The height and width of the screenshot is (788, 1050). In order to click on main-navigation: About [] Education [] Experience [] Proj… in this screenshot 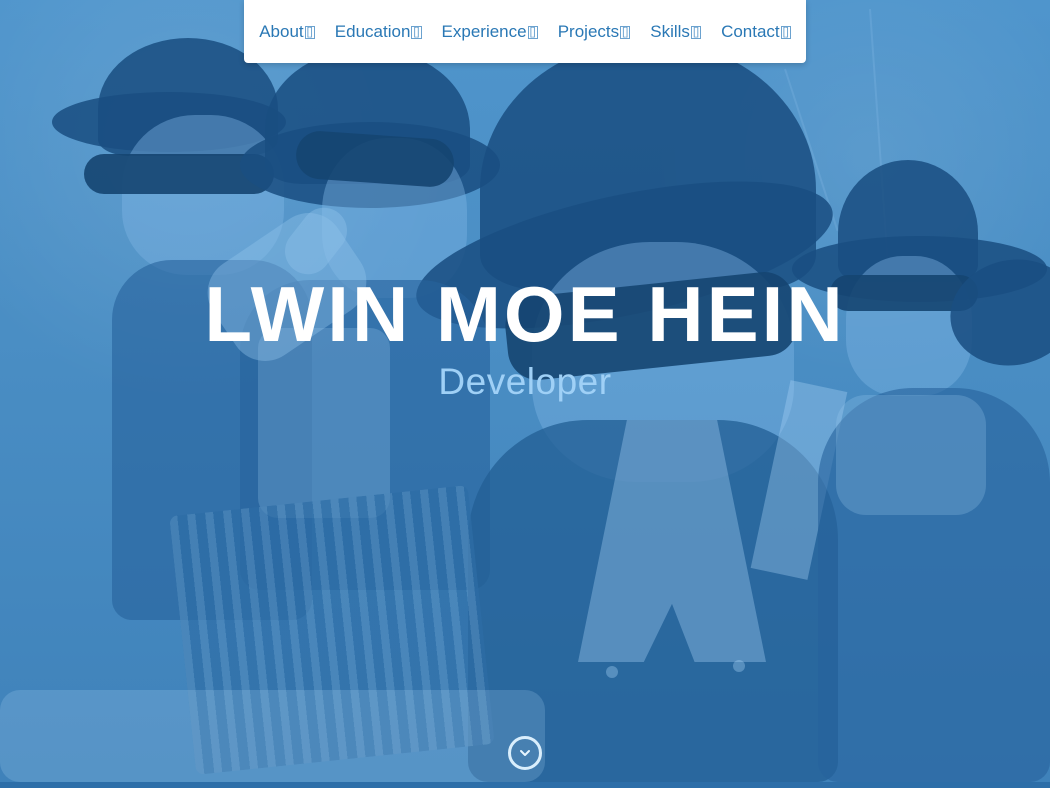, I will do `click(525, 31)`.